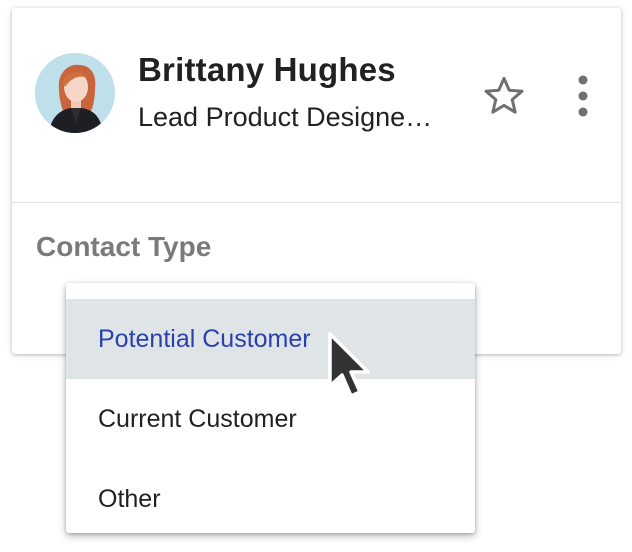 The width and height of the screenshot is (632, 552). I want to click on star-outline-icon, so click(504, 95).